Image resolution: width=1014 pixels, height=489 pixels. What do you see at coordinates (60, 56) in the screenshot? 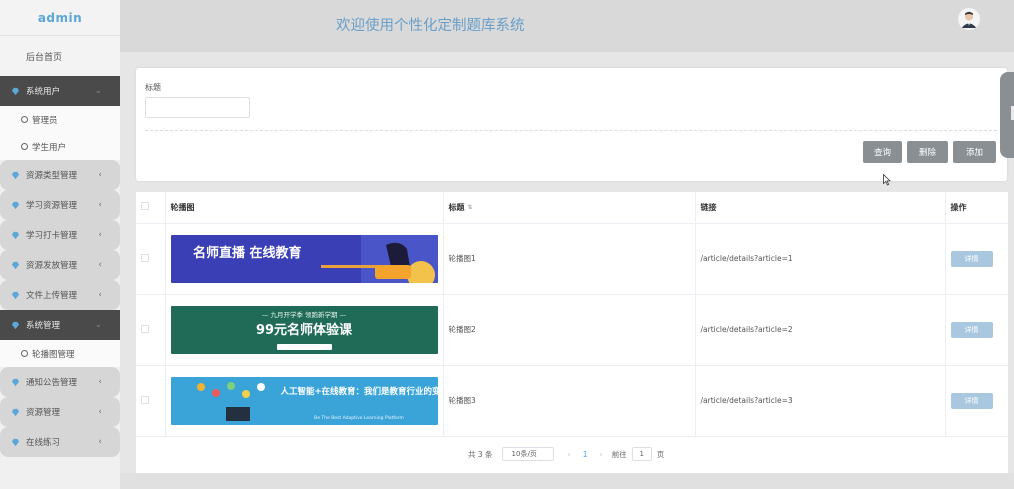
I see `sidebar-item-home: 后台首页` at bounding box center [60, 56].